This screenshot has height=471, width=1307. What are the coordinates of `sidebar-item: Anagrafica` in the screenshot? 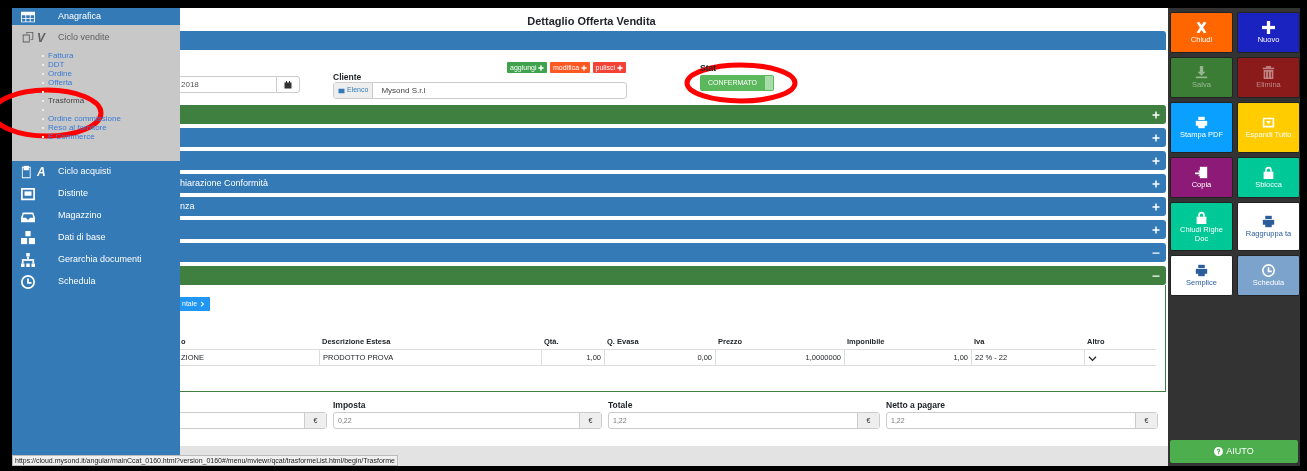 It's located at (96, 16).